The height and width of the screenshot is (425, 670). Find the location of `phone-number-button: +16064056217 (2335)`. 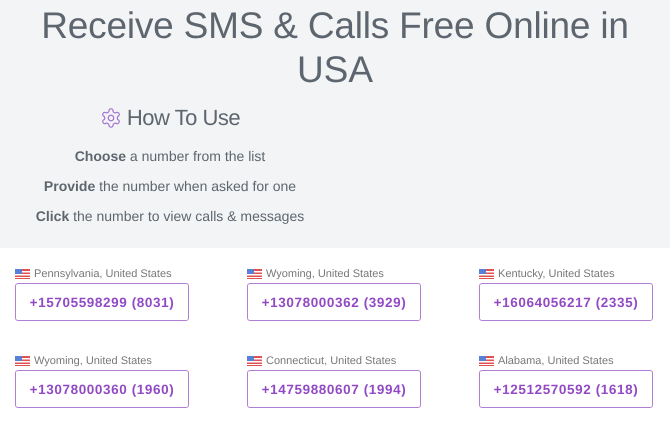

phone-number-button: +16064056217 (2335) is located at coordinates (566, 302).